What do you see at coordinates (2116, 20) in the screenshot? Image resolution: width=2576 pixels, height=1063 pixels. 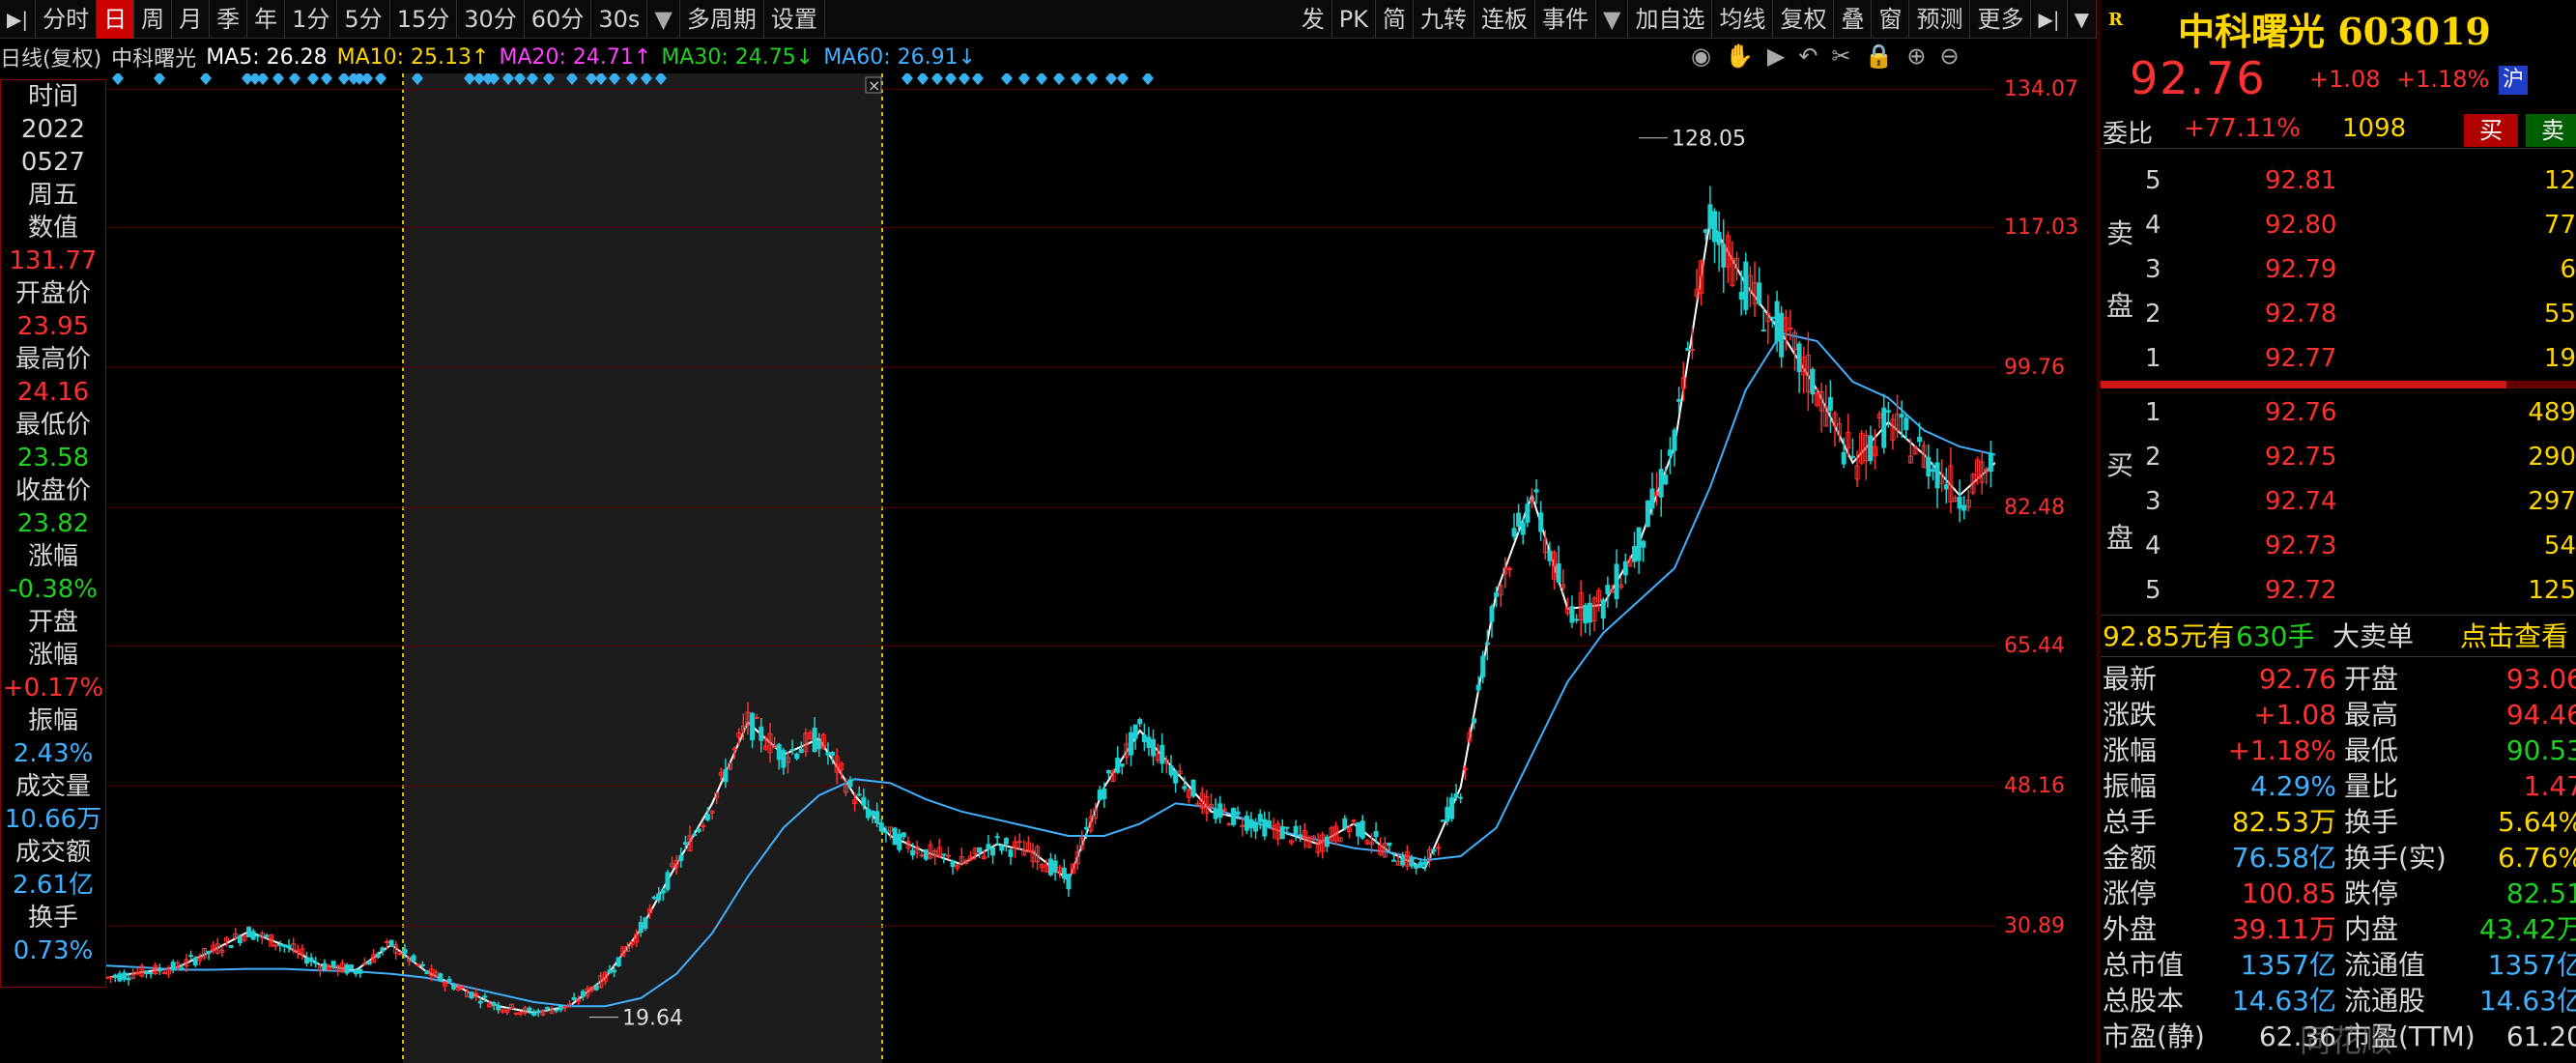 I see `rating-flag: R` at bounding box center [2116, 20].